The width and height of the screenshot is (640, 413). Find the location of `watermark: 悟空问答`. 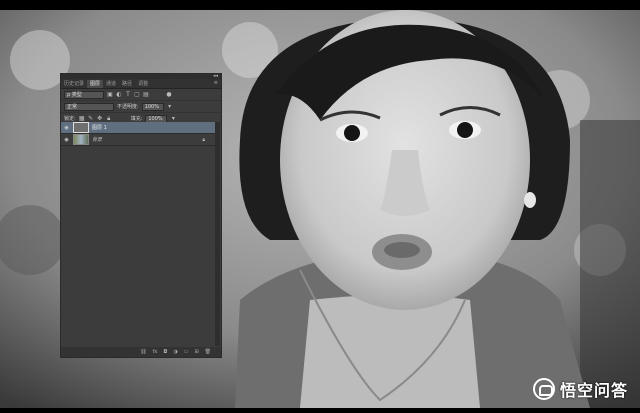

watermark: 悟空问答 is located at coordinates (580, 389).